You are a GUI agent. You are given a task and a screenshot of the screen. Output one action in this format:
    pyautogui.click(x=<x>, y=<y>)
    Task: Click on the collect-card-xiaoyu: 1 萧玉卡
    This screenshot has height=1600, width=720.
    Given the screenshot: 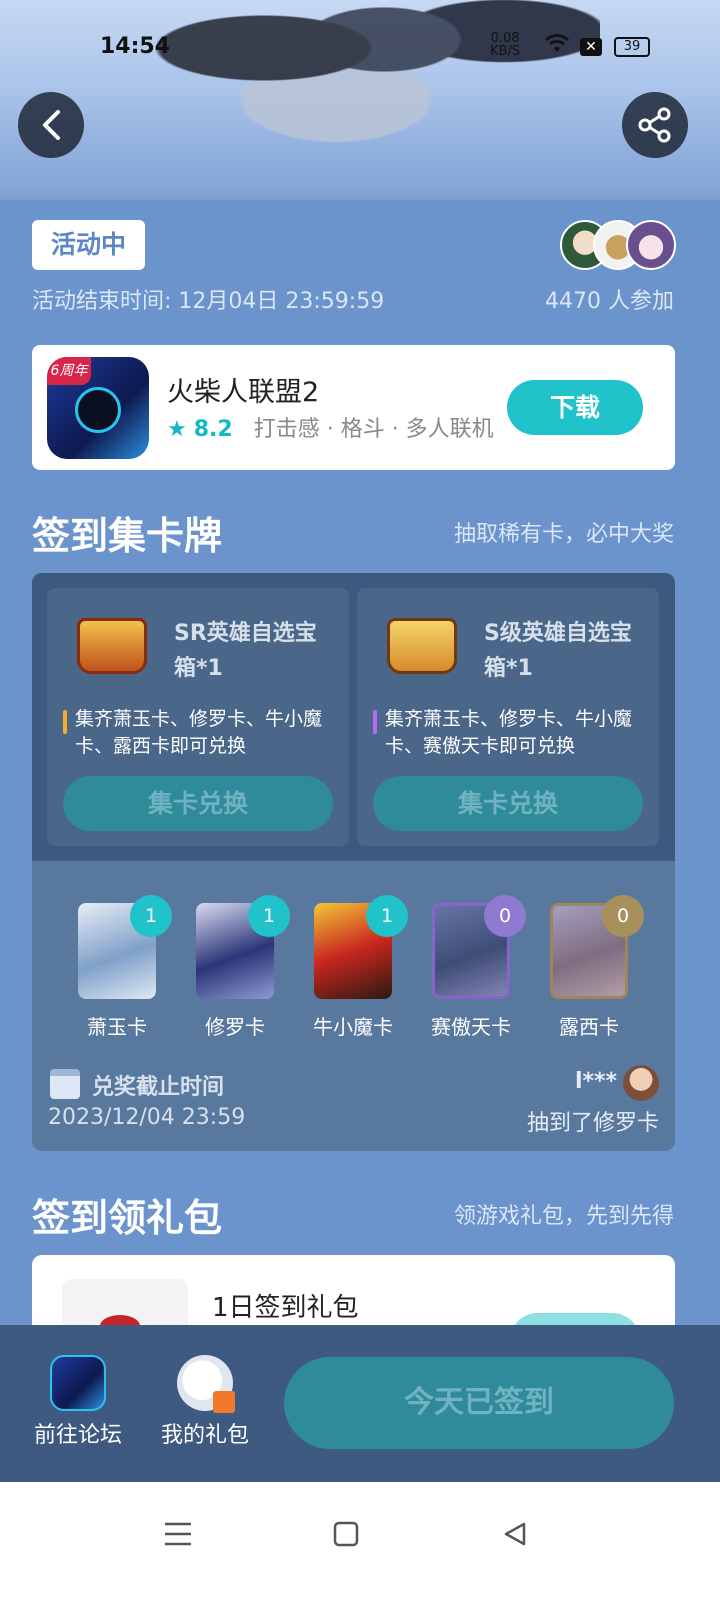 What is the action you would take?
    pyautogui.click(x=124, y=967)
    